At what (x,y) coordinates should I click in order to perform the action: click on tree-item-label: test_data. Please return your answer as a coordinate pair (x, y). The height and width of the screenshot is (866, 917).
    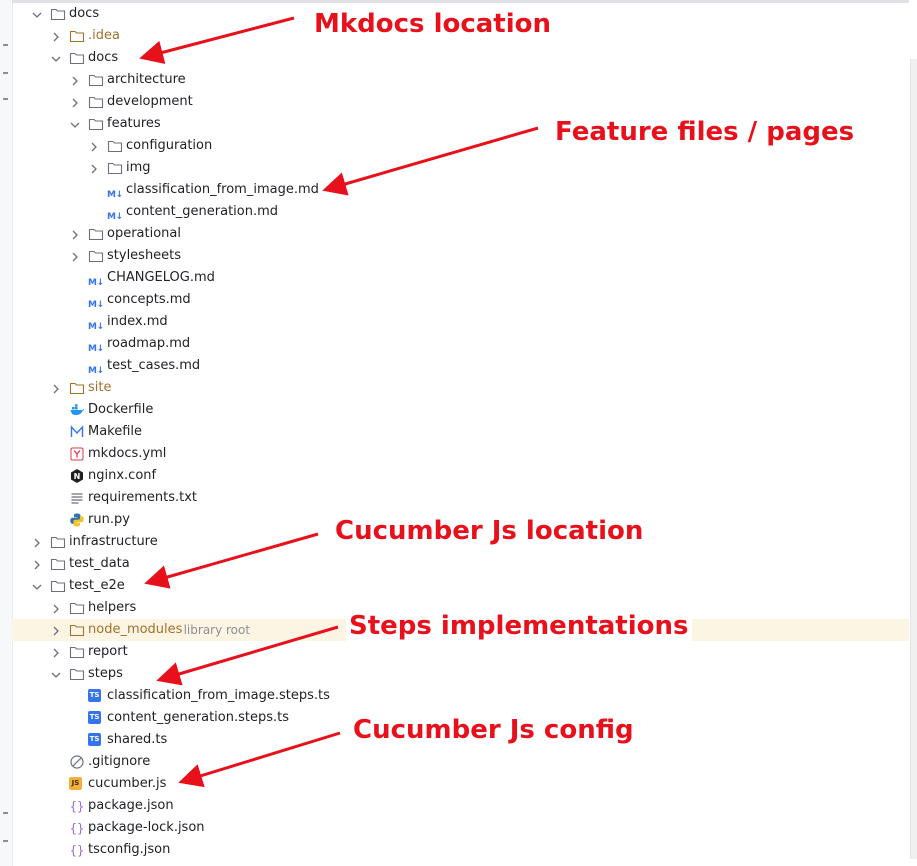
    Looking at the image, I should click on (99, 563).